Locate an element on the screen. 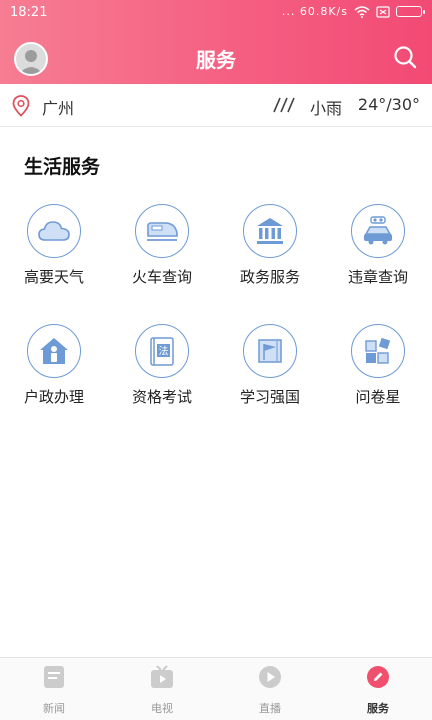  service-study: 学习强国 is located at coordinates (270, 365).